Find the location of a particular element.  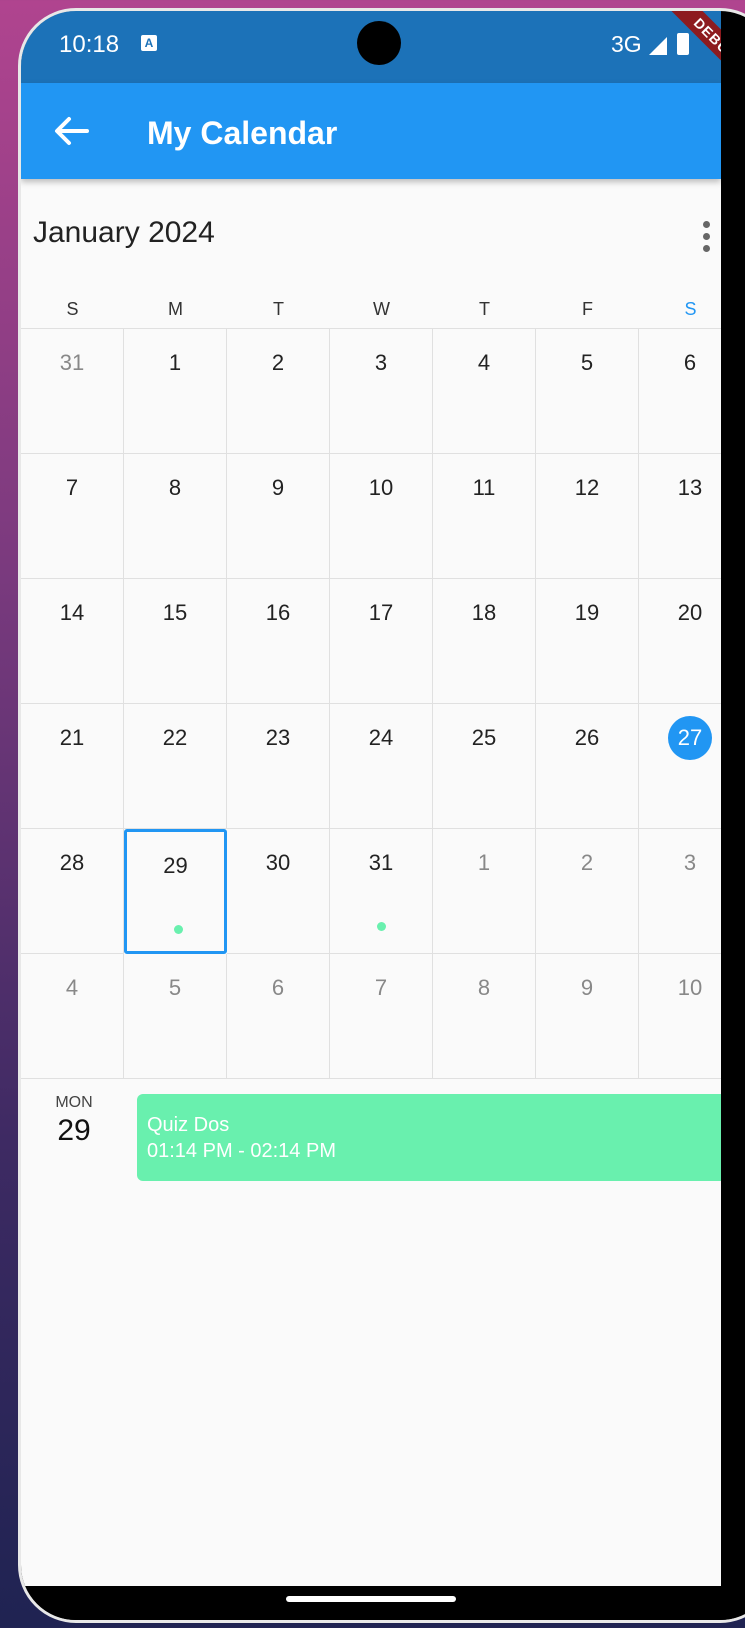

day-number: 22 is located at coordinates (175, 737).